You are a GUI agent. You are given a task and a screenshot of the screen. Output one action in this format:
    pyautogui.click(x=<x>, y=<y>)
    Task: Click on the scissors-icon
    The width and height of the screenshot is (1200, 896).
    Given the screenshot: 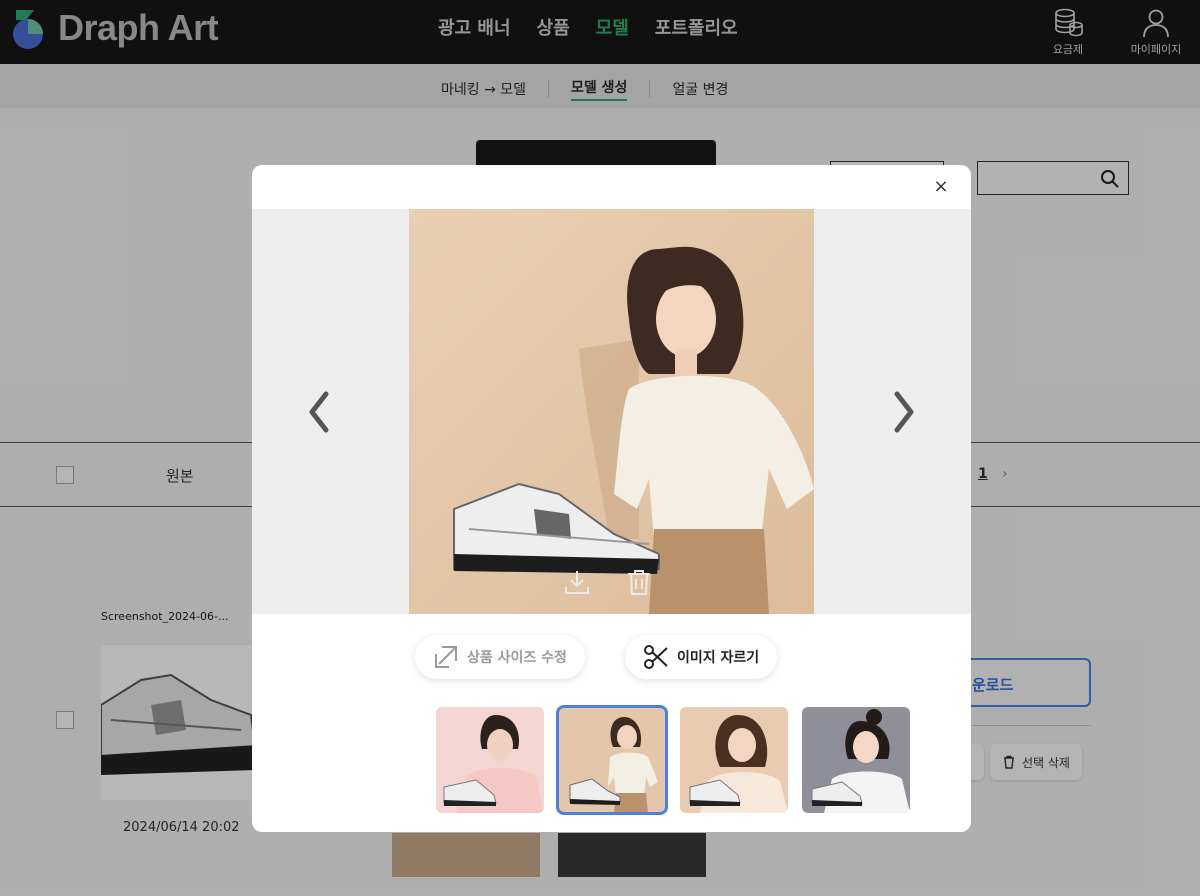 What is the action you would take?
    pyautogui.click(x=656, y=657)
    